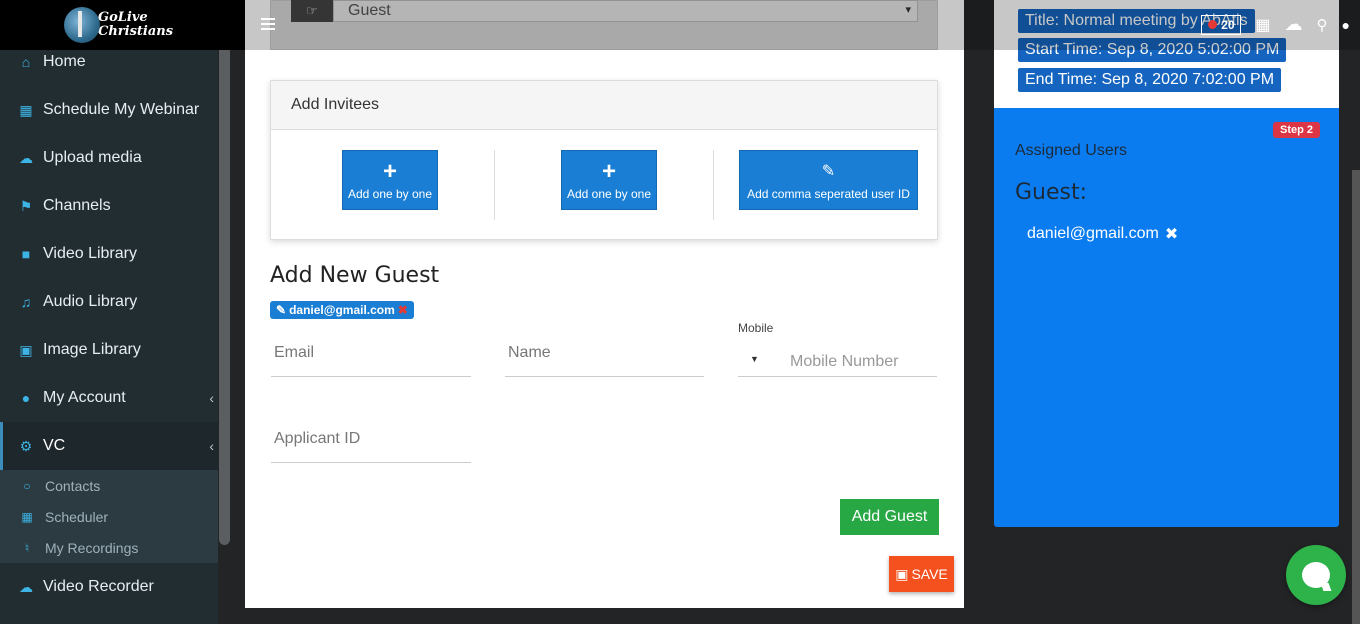  I want to click on sidebar-item-video-library: ■ Video Library, so click(109, 254).